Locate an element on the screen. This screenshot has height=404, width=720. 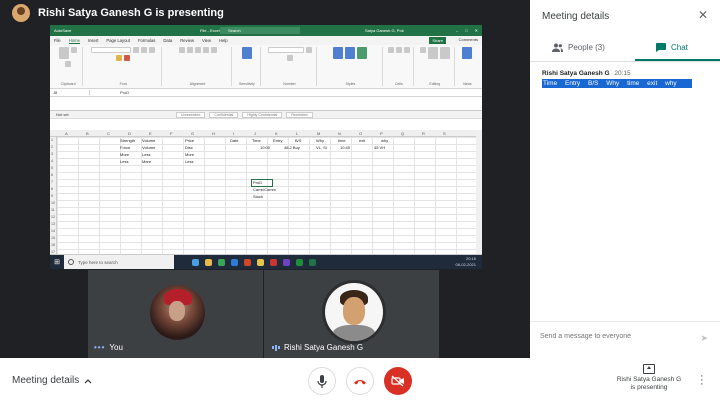
microphone-button is located at coordinates (322, 381).